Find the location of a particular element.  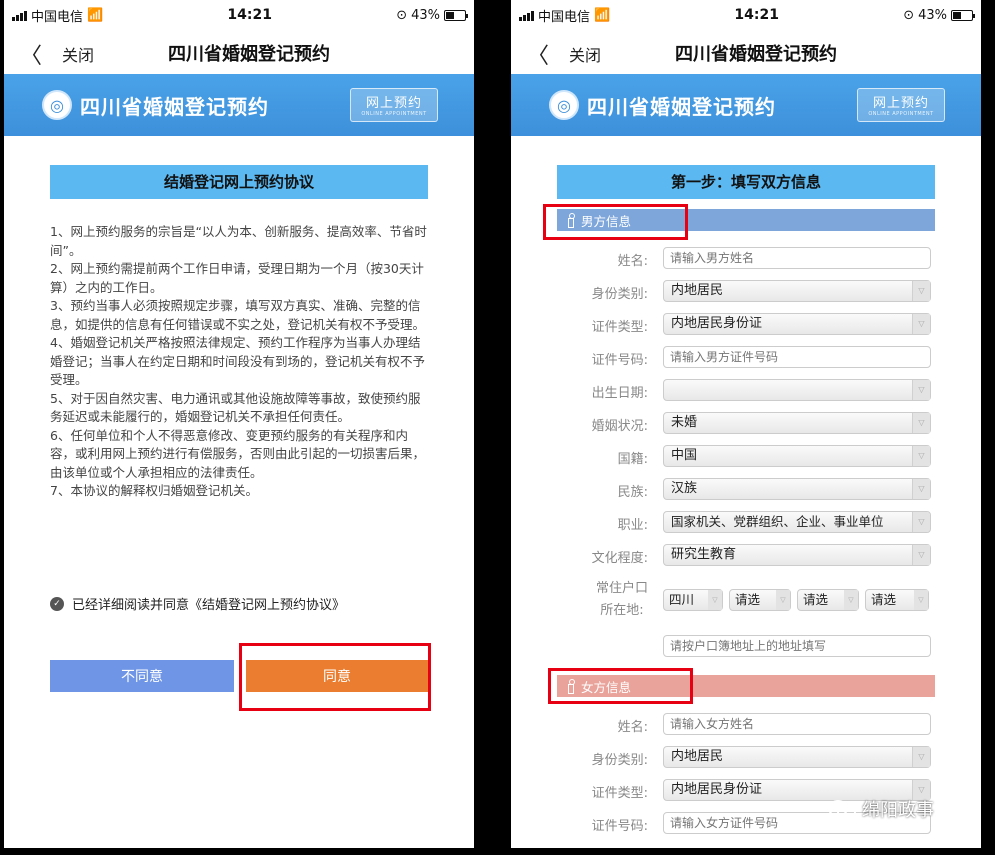

rotation-lock-icon: ⊙ is located at coordinates (402, 15).